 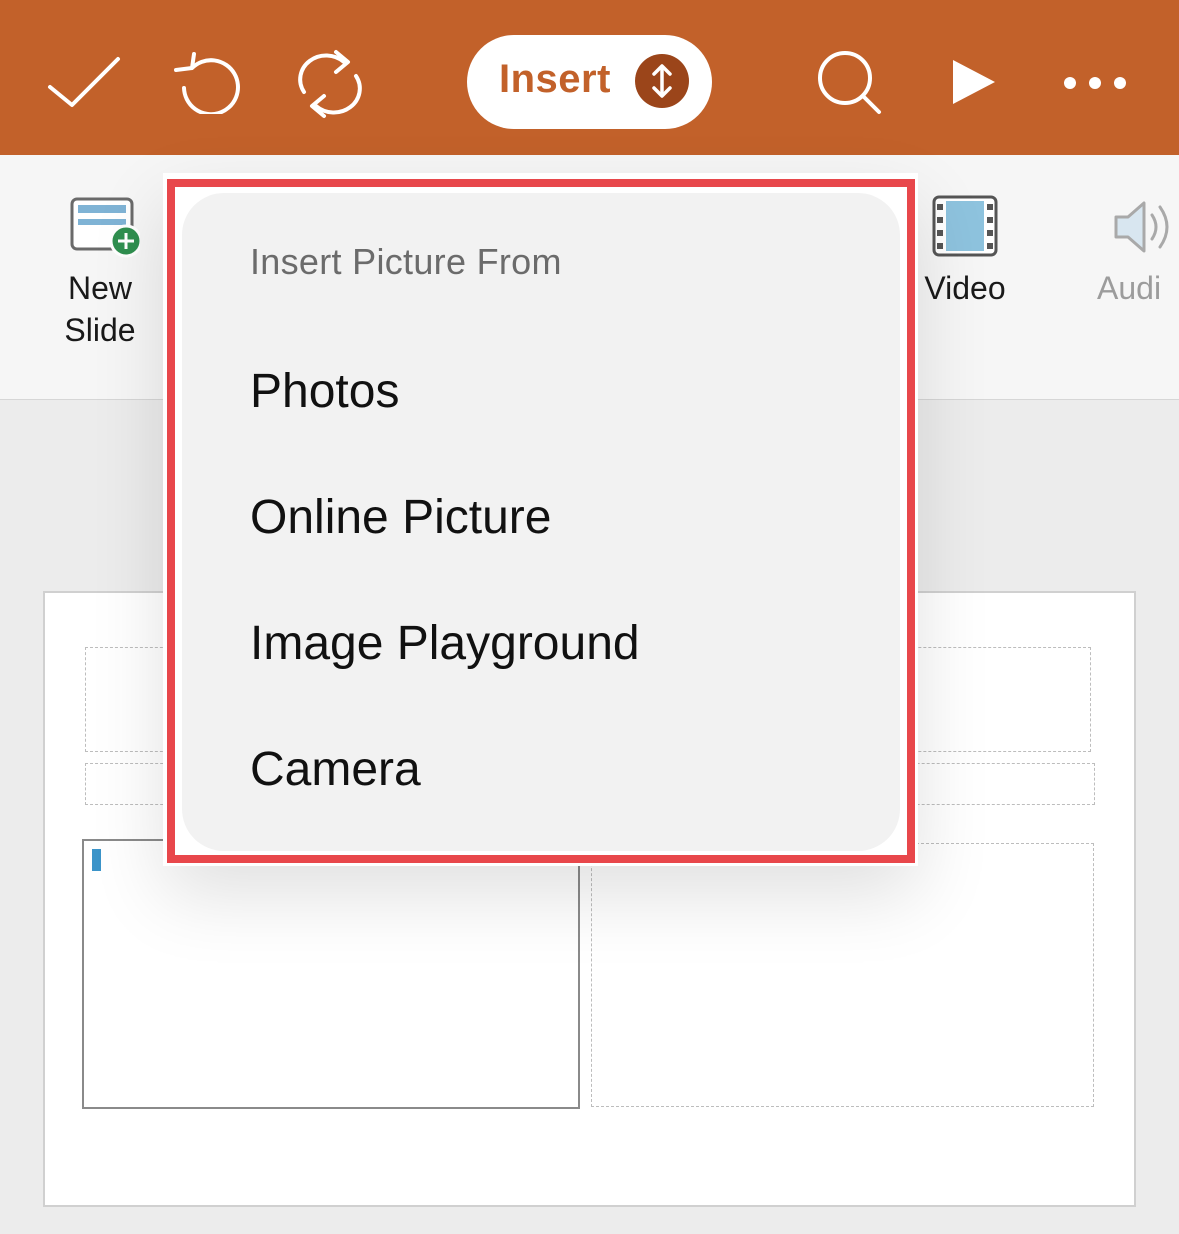 What do you see at coordinates (560, 392) in the screenshot?
I see `menu-item-photos: Photos` at bounding box center [560, 392].